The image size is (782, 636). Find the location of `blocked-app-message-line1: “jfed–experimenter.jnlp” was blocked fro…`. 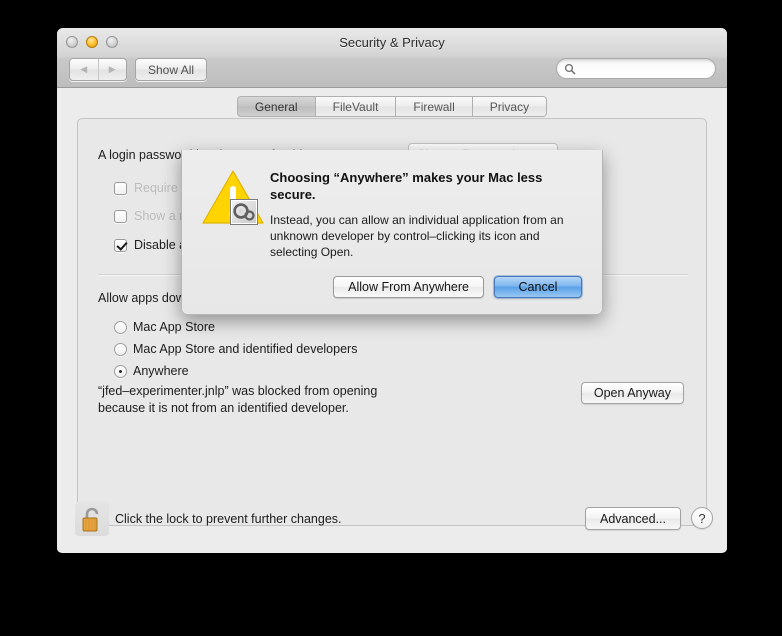

blocked-app-message-line1: “jfed–experimenter.jnlp” was blocked fro… is located at coordinates (238, 391).